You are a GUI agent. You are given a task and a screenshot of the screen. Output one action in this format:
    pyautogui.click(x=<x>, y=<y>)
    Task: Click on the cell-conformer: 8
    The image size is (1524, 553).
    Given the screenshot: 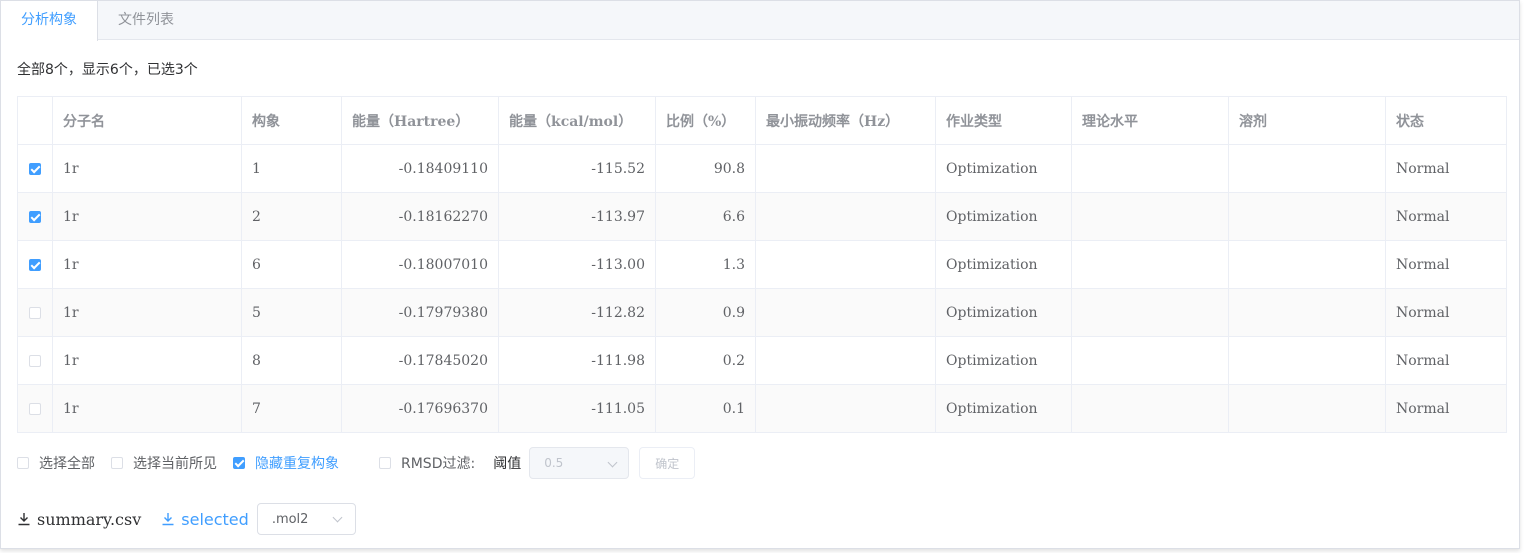 What is the action you would take?
    pyautogui.click(x=291, y=360)
    